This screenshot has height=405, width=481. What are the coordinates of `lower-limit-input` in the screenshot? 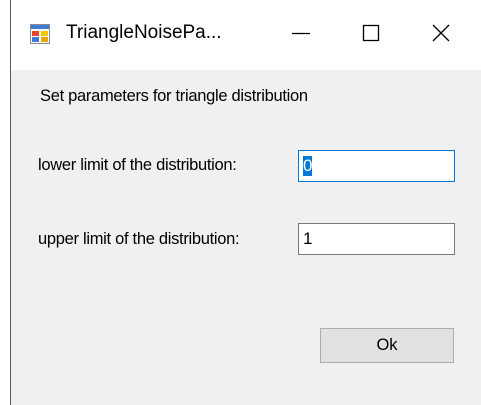 It's located at (376, 166).